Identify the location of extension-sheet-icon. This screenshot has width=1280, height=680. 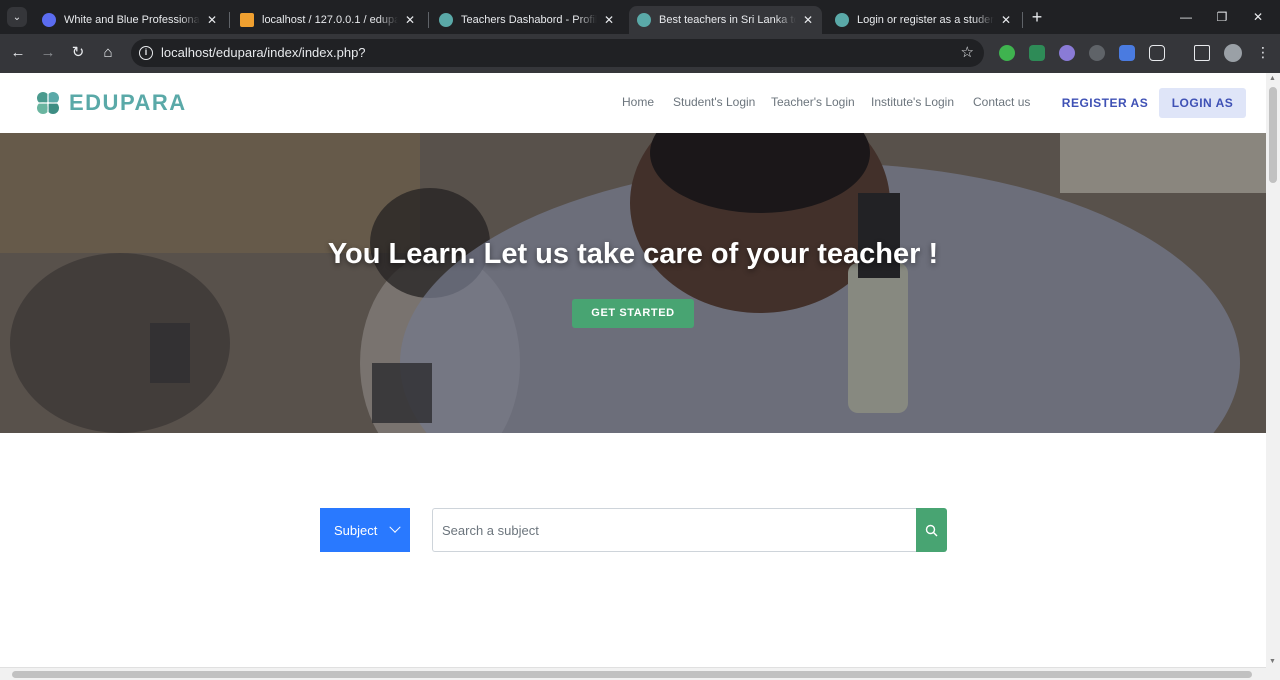
(1037, 53).